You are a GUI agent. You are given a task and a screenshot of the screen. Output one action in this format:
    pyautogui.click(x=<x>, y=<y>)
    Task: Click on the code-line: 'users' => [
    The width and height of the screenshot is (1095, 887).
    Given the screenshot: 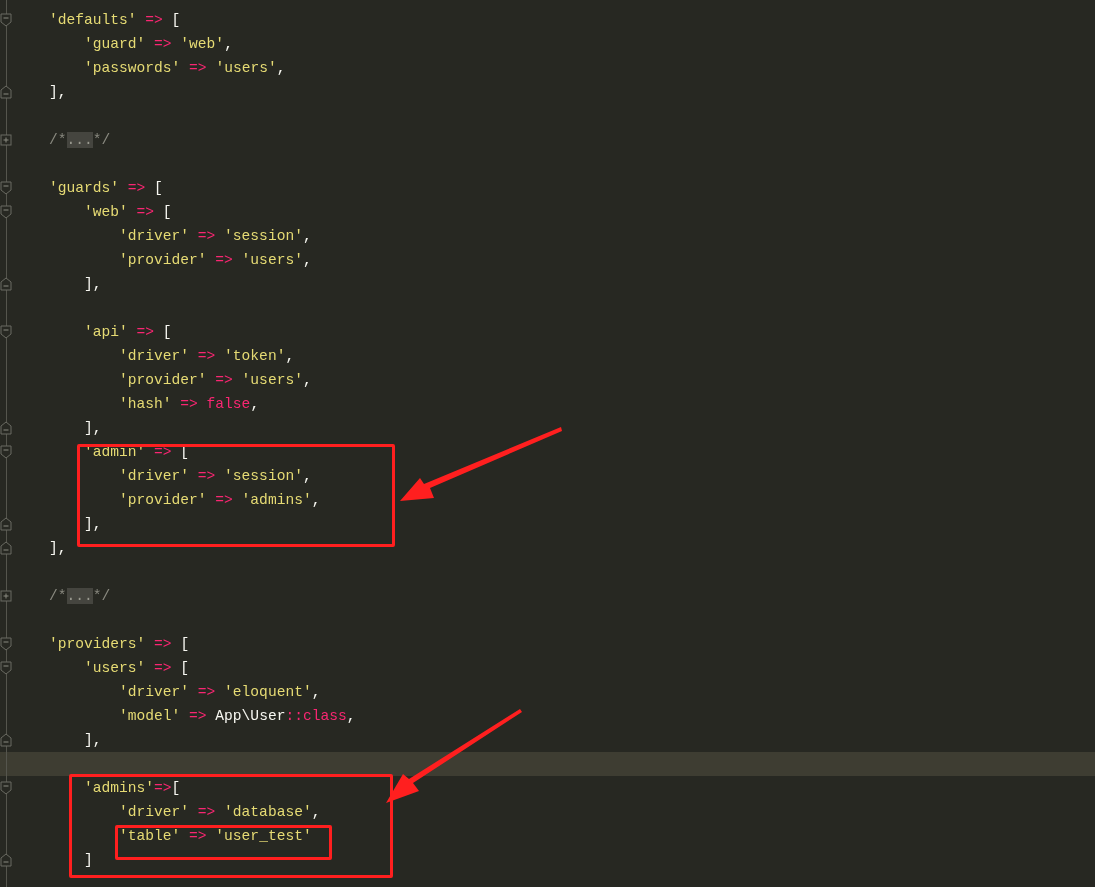 What is the action you would take?
    pyautogui.click(x=137, y=668)
    